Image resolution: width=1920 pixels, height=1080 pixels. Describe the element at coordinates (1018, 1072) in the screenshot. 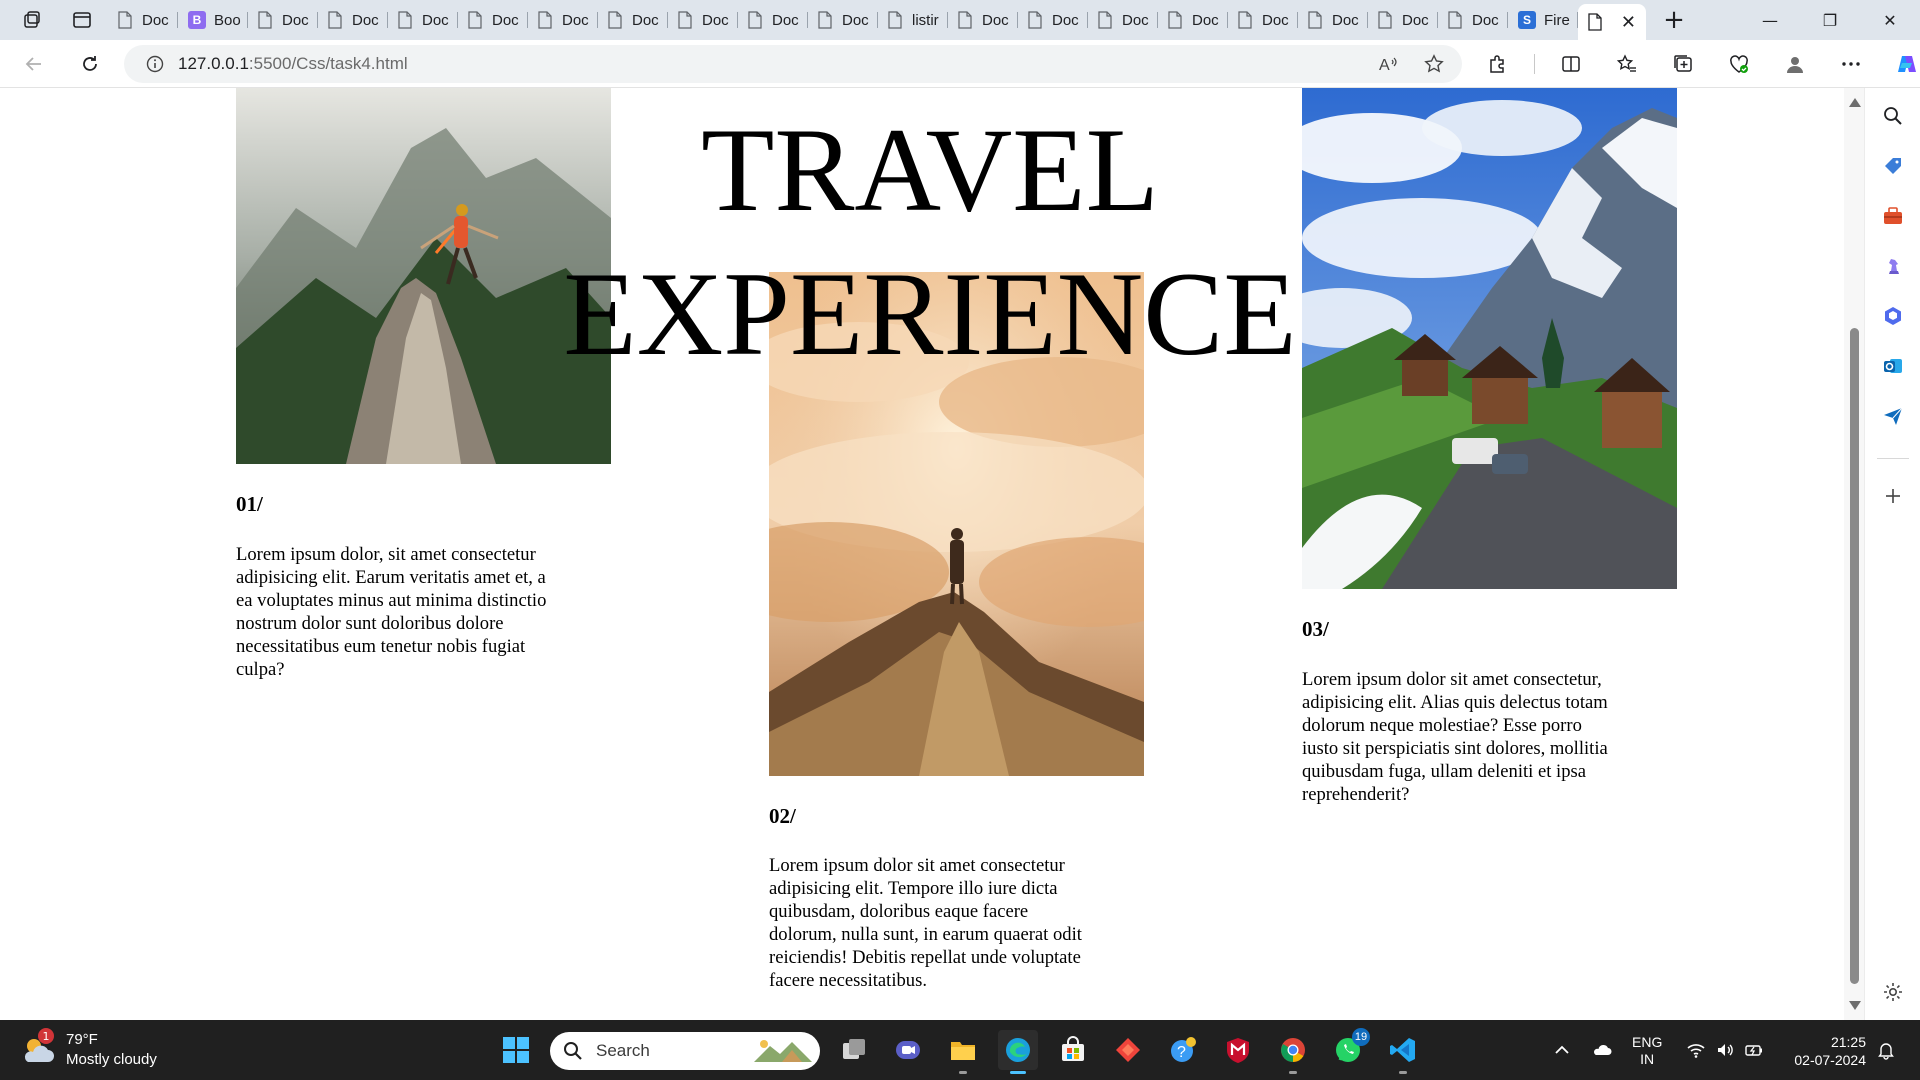

I see `active-indicator` at that location.